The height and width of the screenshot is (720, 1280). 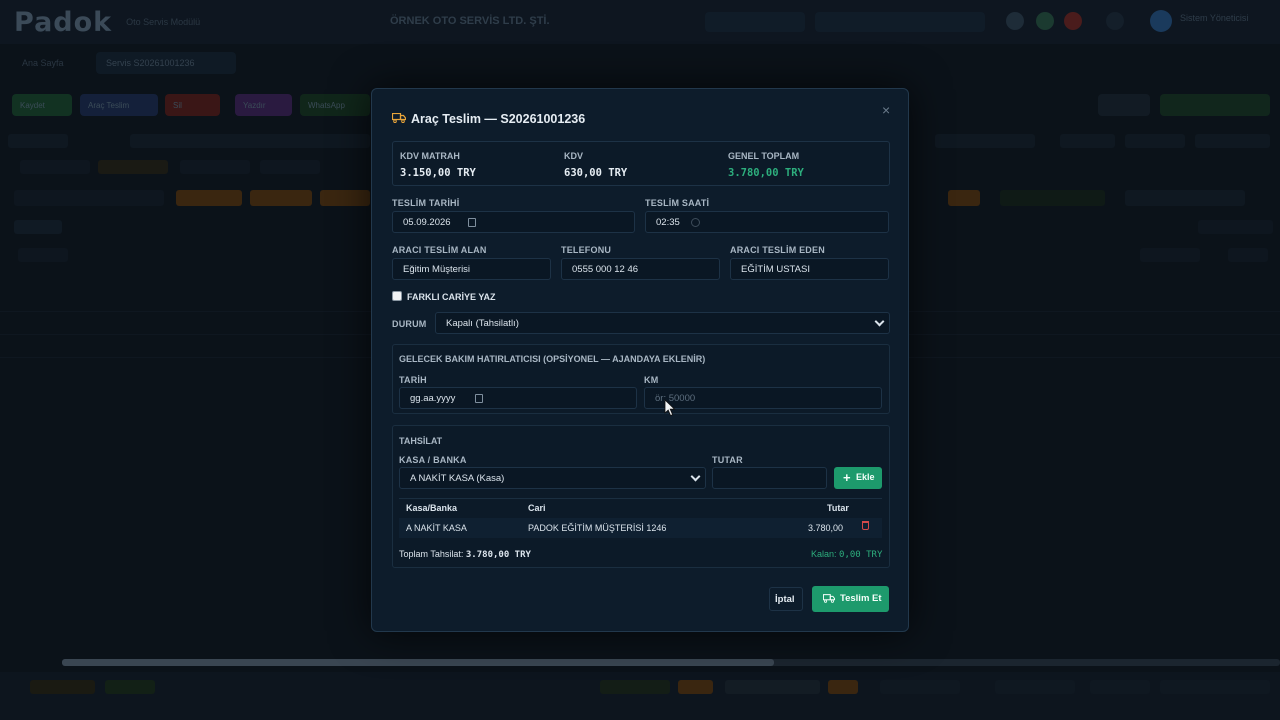 What do you see at coordinates (399, 118) in the screenshot?
I see `truck-icon` at bounding box center [399, 118].